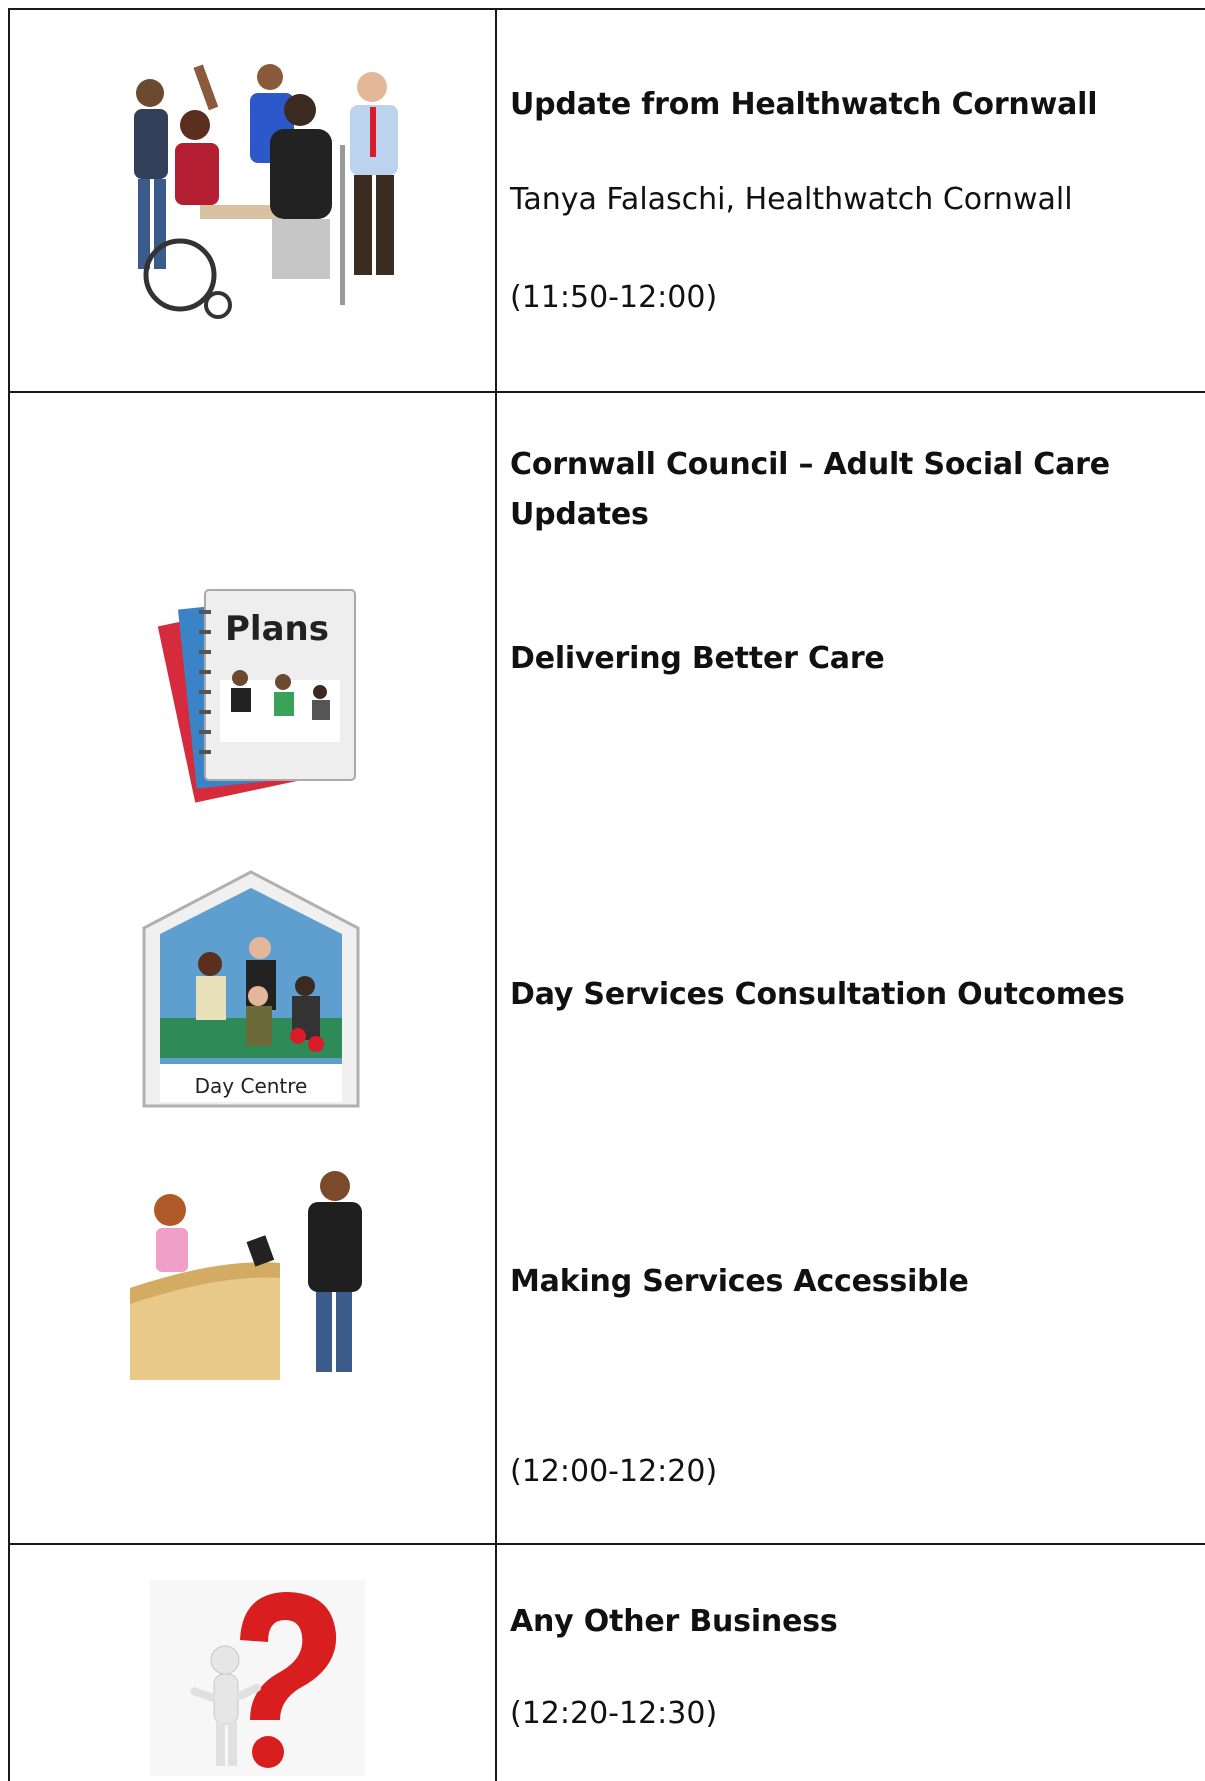  Describe the element at coordinates (251, 990) in the screenshot. I see `day-centre-picture: Day Centre` at that location.